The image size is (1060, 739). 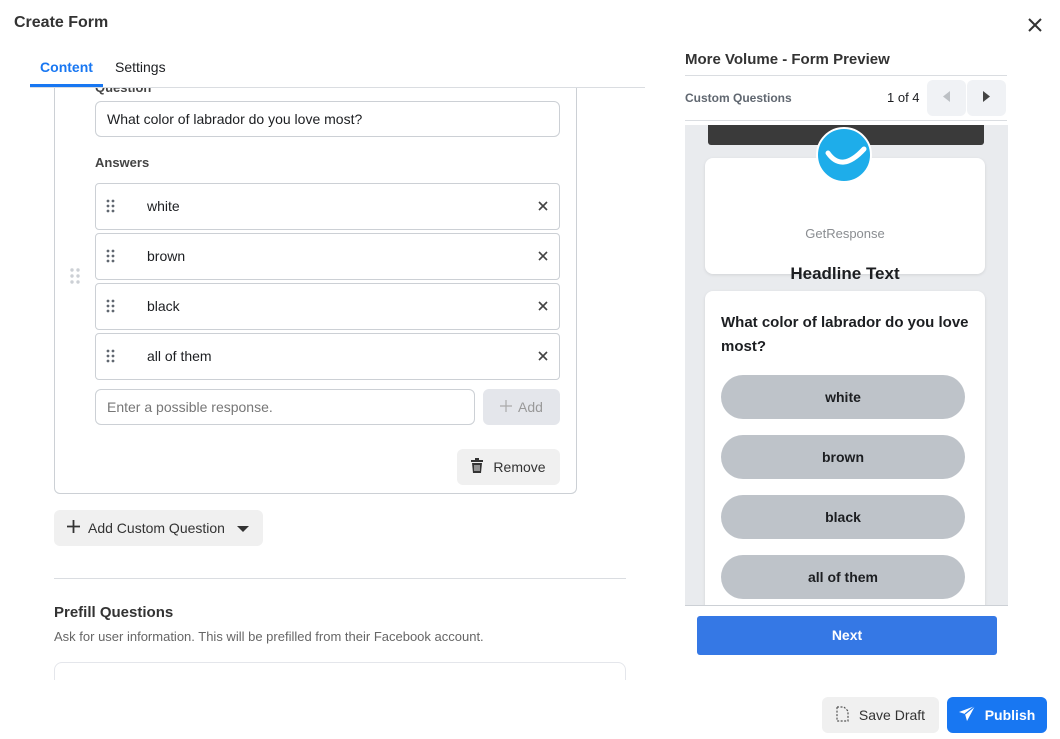 What do you see at coordinates (967, 715) in the screenshot?
I see `paper-plane-icon` at bounding box center [967, 715].